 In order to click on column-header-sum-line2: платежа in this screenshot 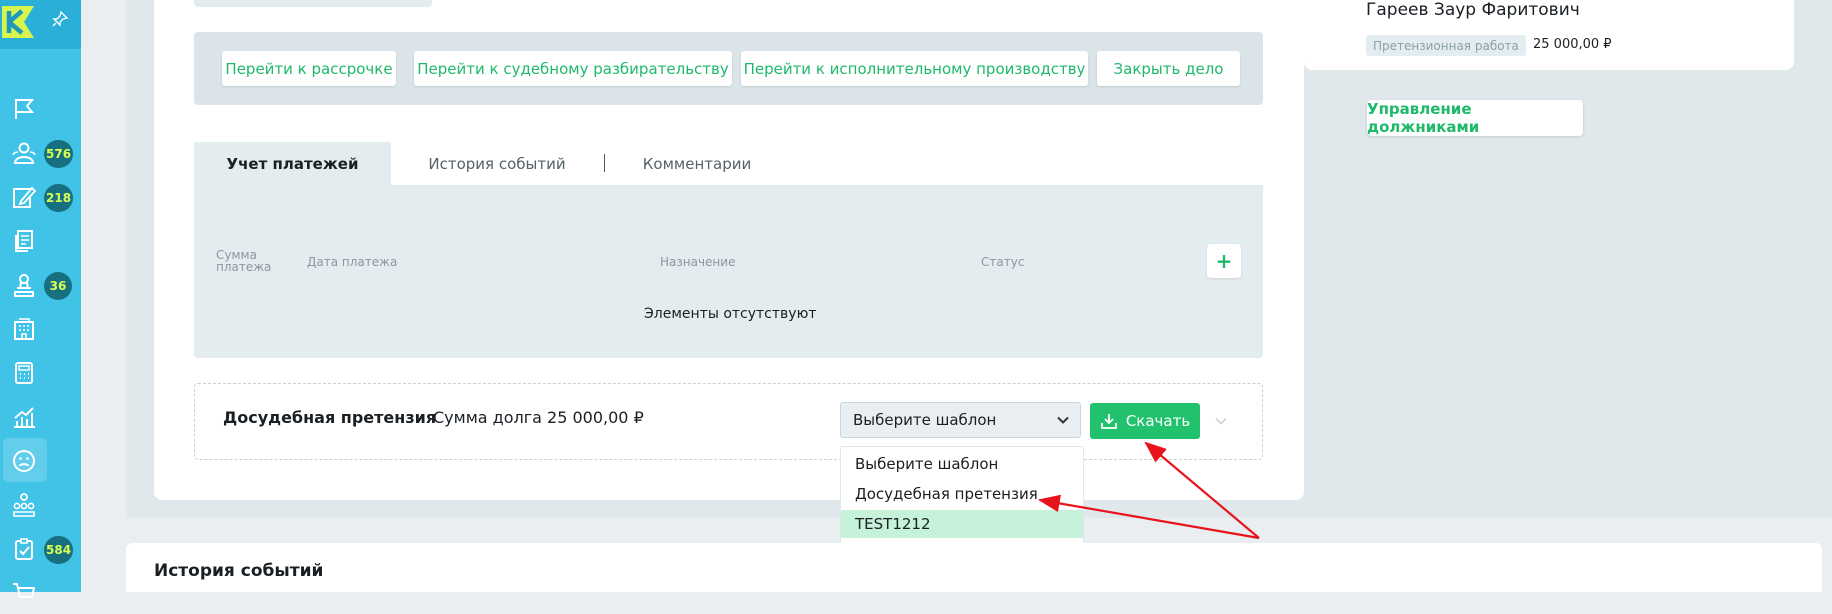, I will do `click(244, 267)`.